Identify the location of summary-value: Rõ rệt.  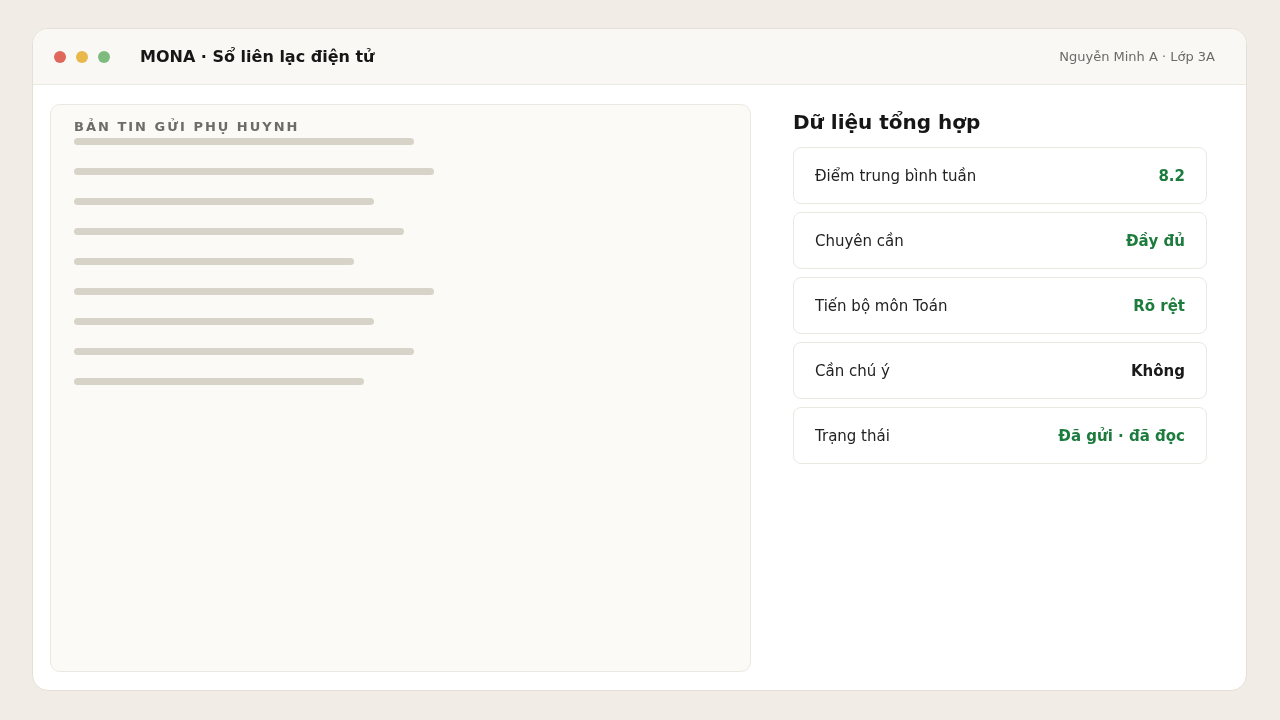
(1159, 305).